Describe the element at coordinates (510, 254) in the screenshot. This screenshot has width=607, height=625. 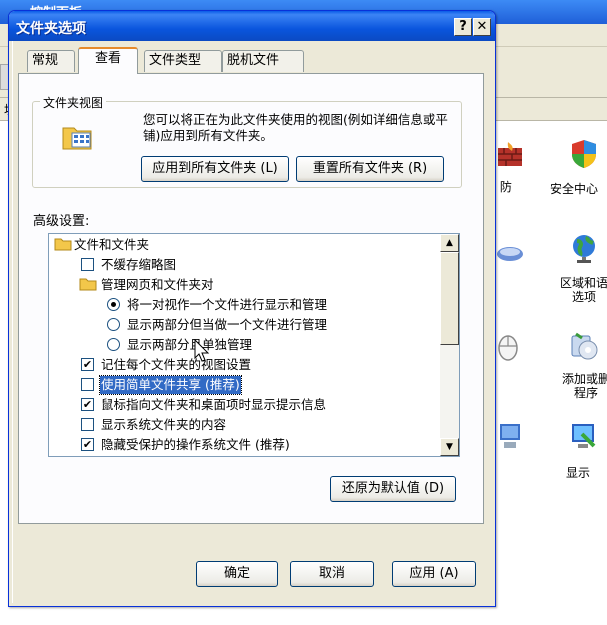
I see `disk-icon` at that location.